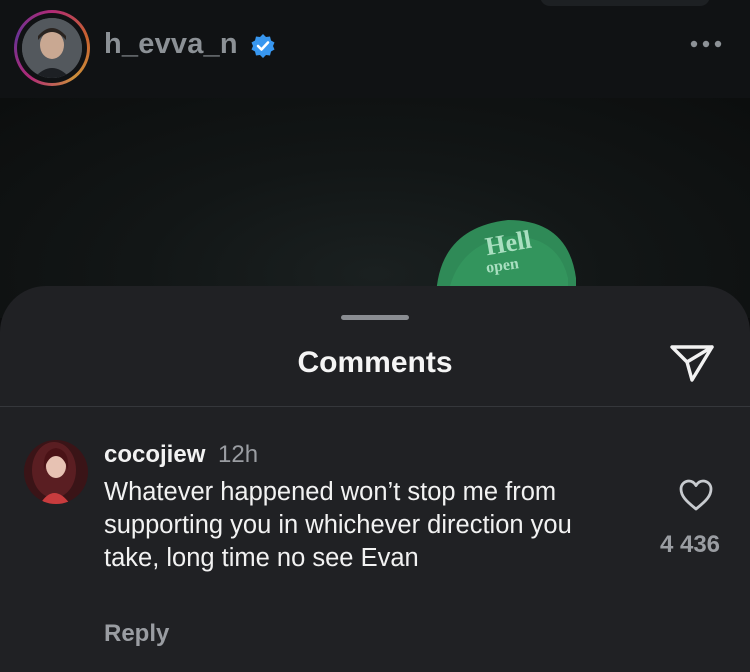 Image resolution: width=750 pixels, height=672 pixels. I want to click on status-pill, so click(625, 3).